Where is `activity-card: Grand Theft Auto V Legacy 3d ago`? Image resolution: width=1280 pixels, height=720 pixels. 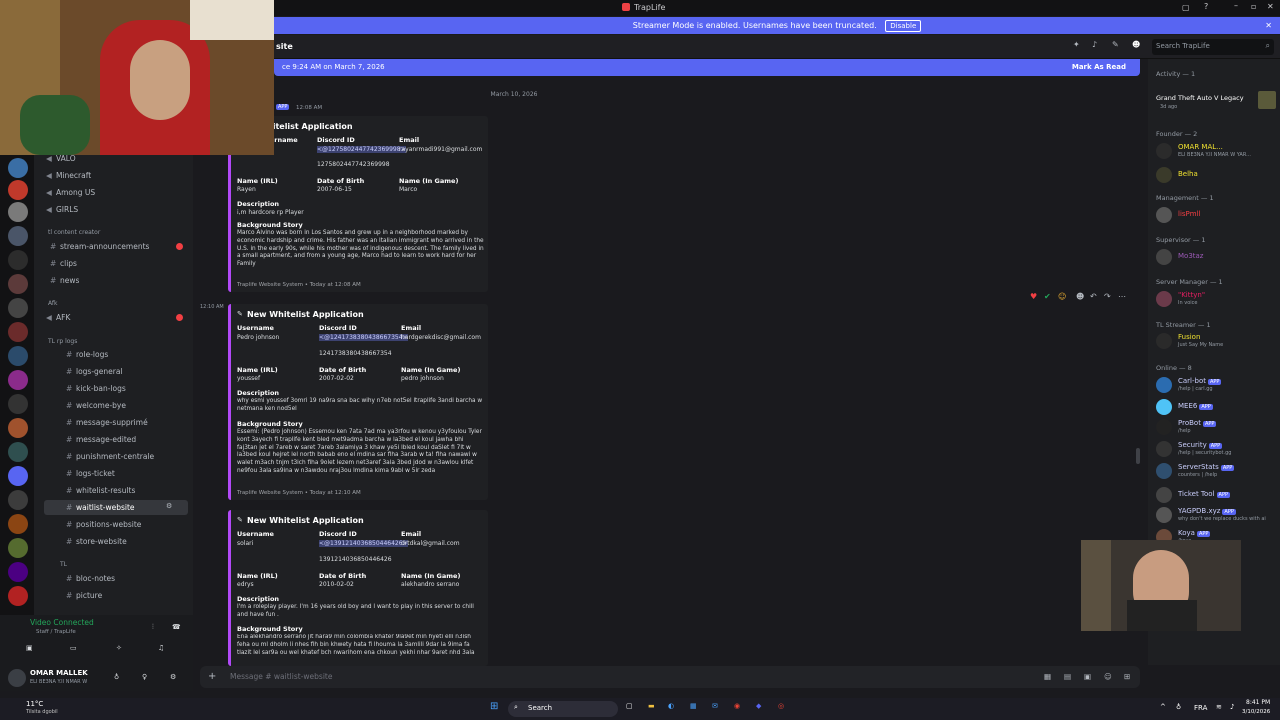
activity-card: Grand Theft Auto V Legacy 3d ago is located at coordinates (1218, 101).